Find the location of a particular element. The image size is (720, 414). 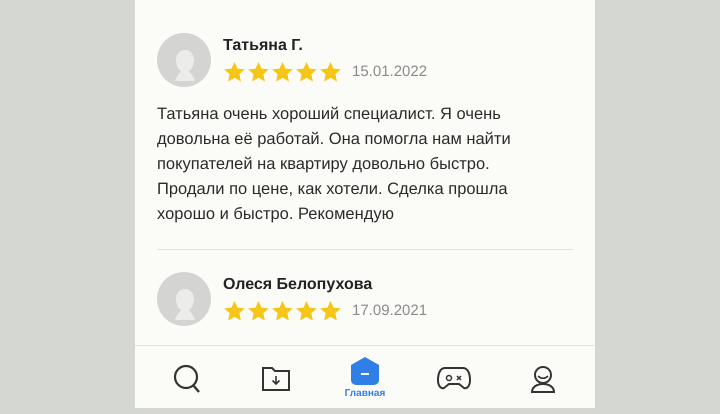

home-icon is located at coordinates (365, 371).